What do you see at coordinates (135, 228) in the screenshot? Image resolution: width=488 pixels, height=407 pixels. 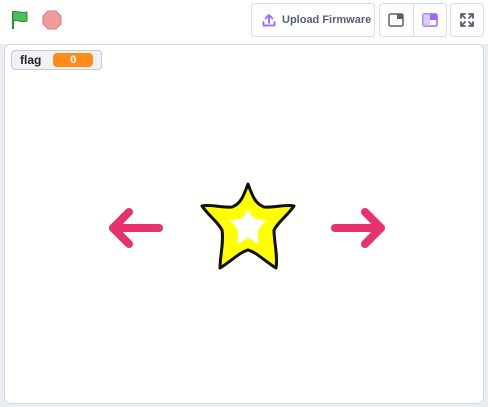 I see `left-arrow-sprite` at bounding box center [135, 228].